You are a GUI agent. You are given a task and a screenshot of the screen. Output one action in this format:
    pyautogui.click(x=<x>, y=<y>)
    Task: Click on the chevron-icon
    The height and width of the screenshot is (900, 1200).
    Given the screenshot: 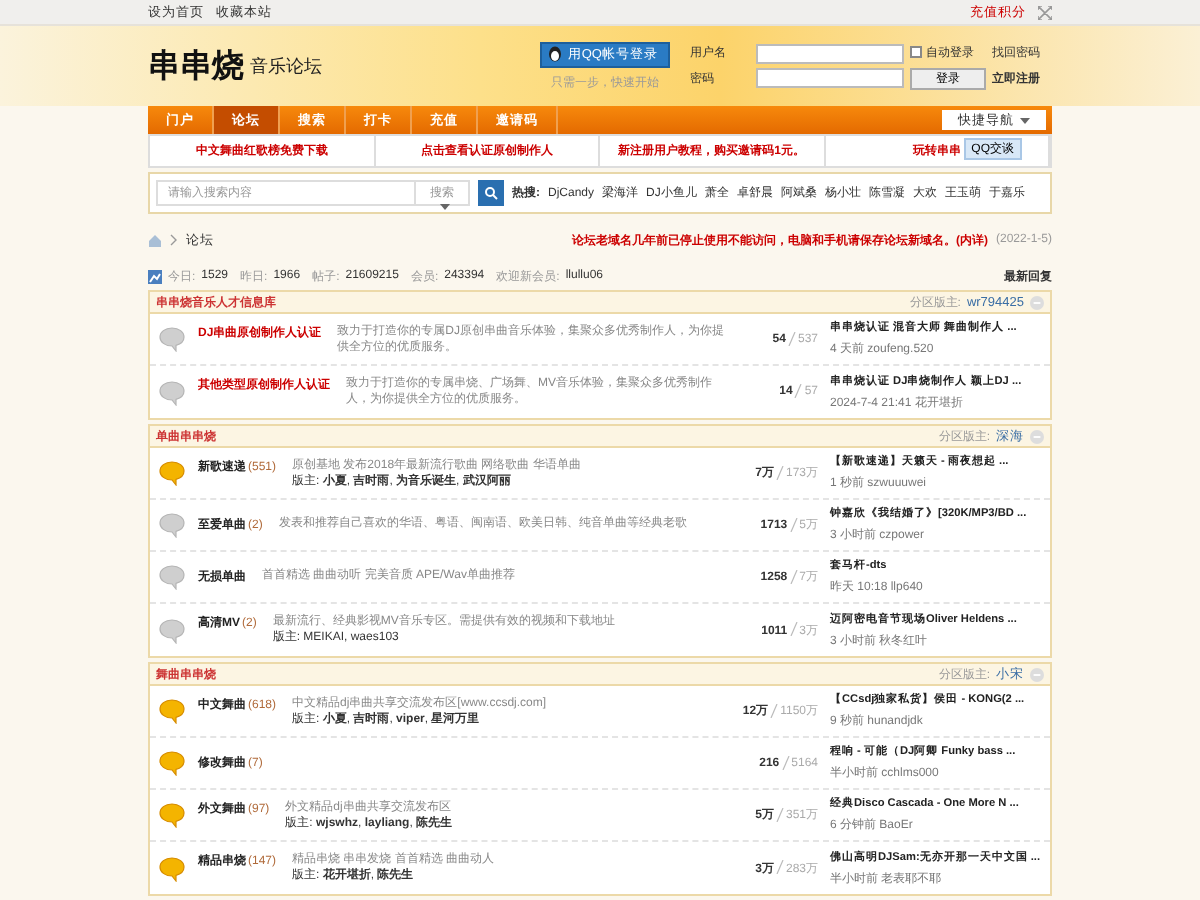 What is the action you would take?
    pyautogui.click(x=174, y=240)
    